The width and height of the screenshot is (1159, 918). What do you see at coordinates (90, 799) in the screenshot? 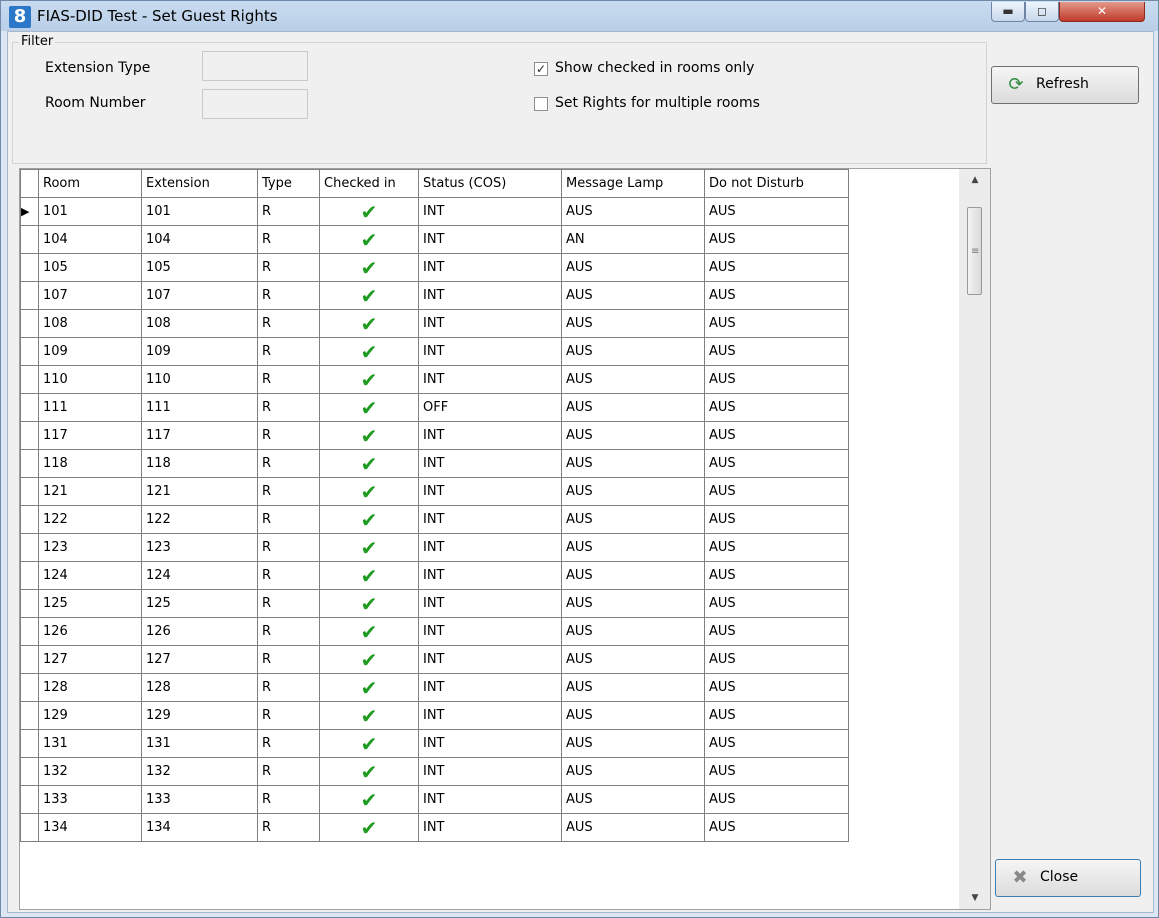
I see `cell-room: 133` at bounding box center [90, 799].